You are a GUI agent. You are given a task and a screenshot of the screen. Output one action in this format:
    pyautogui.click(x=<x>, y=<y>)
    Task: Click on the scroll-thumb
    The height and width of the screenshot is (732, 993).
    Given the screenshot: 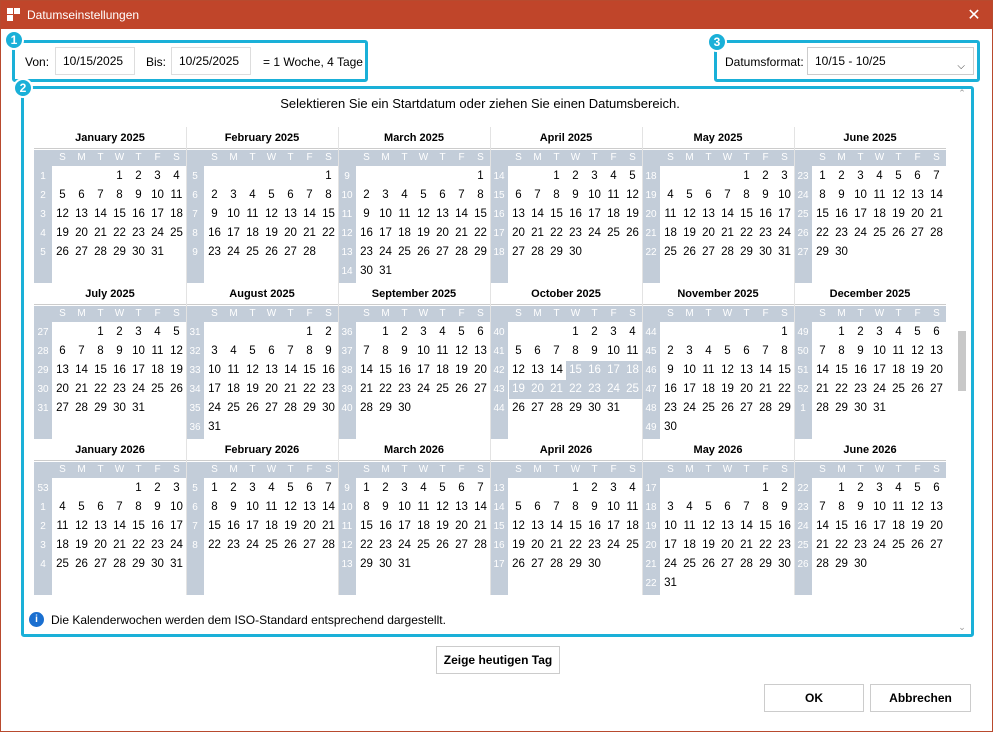 What is the action you would take?
    pyautogui.click(x=962, y=361)
    